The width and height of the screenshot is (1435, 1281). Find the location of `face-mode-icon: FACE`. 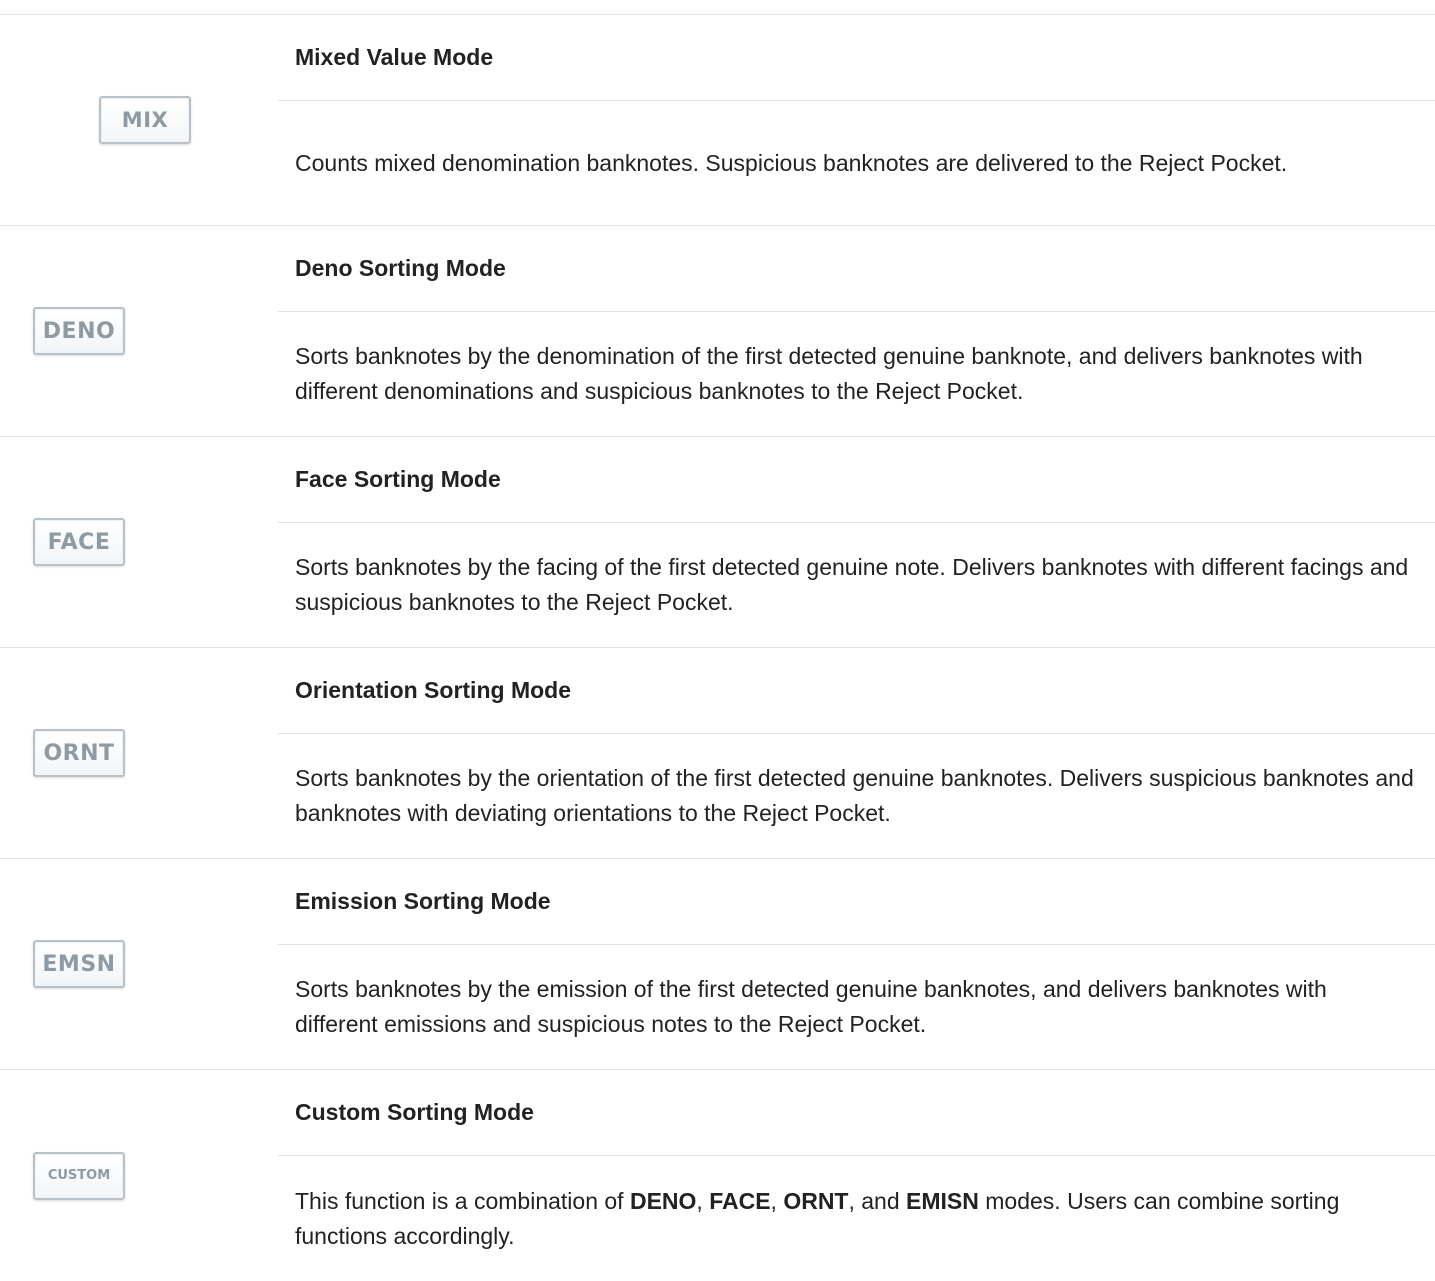

face-mode-icon: FACE is located at coordinates (79, 542).